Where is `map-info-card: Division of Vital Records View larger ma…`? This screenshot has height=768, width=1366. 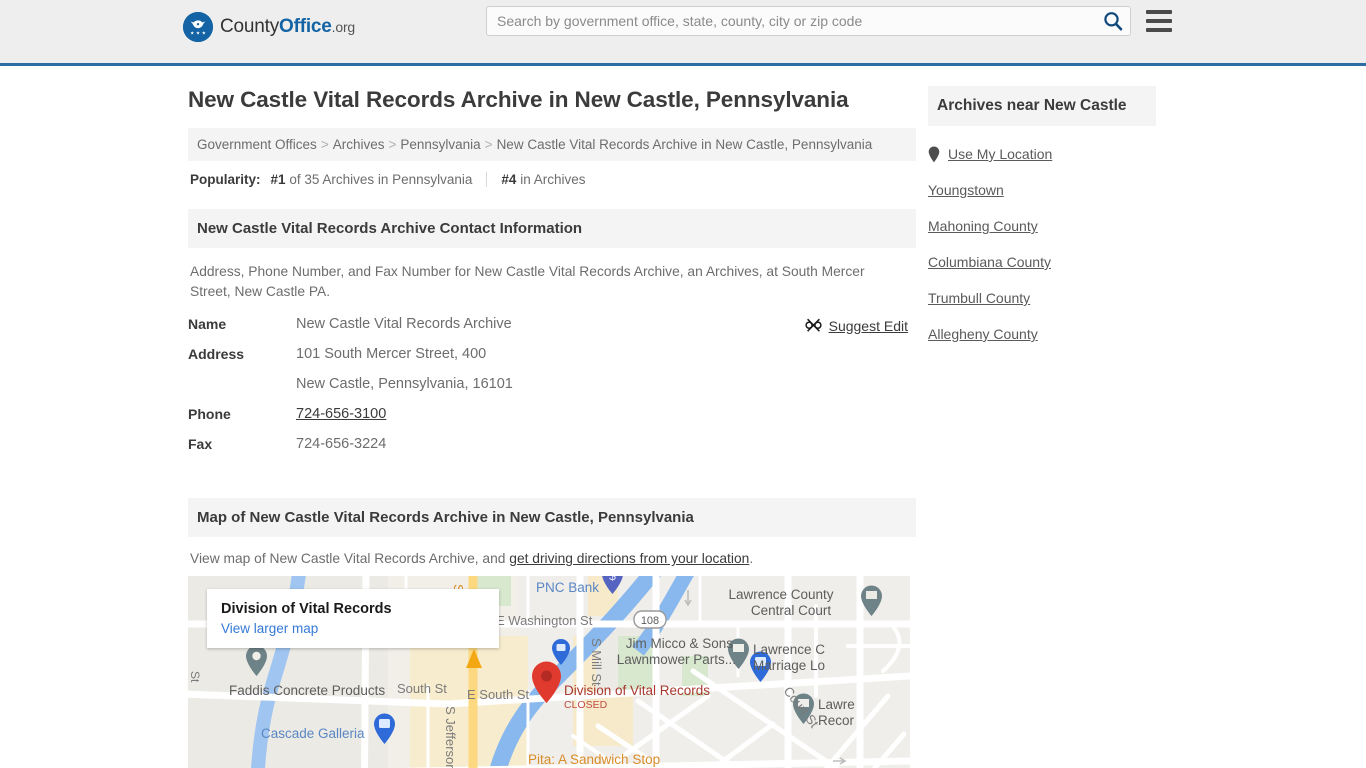
map-info-card: Division of Vital Records View larger ma… is located at coordinates (353, 618).